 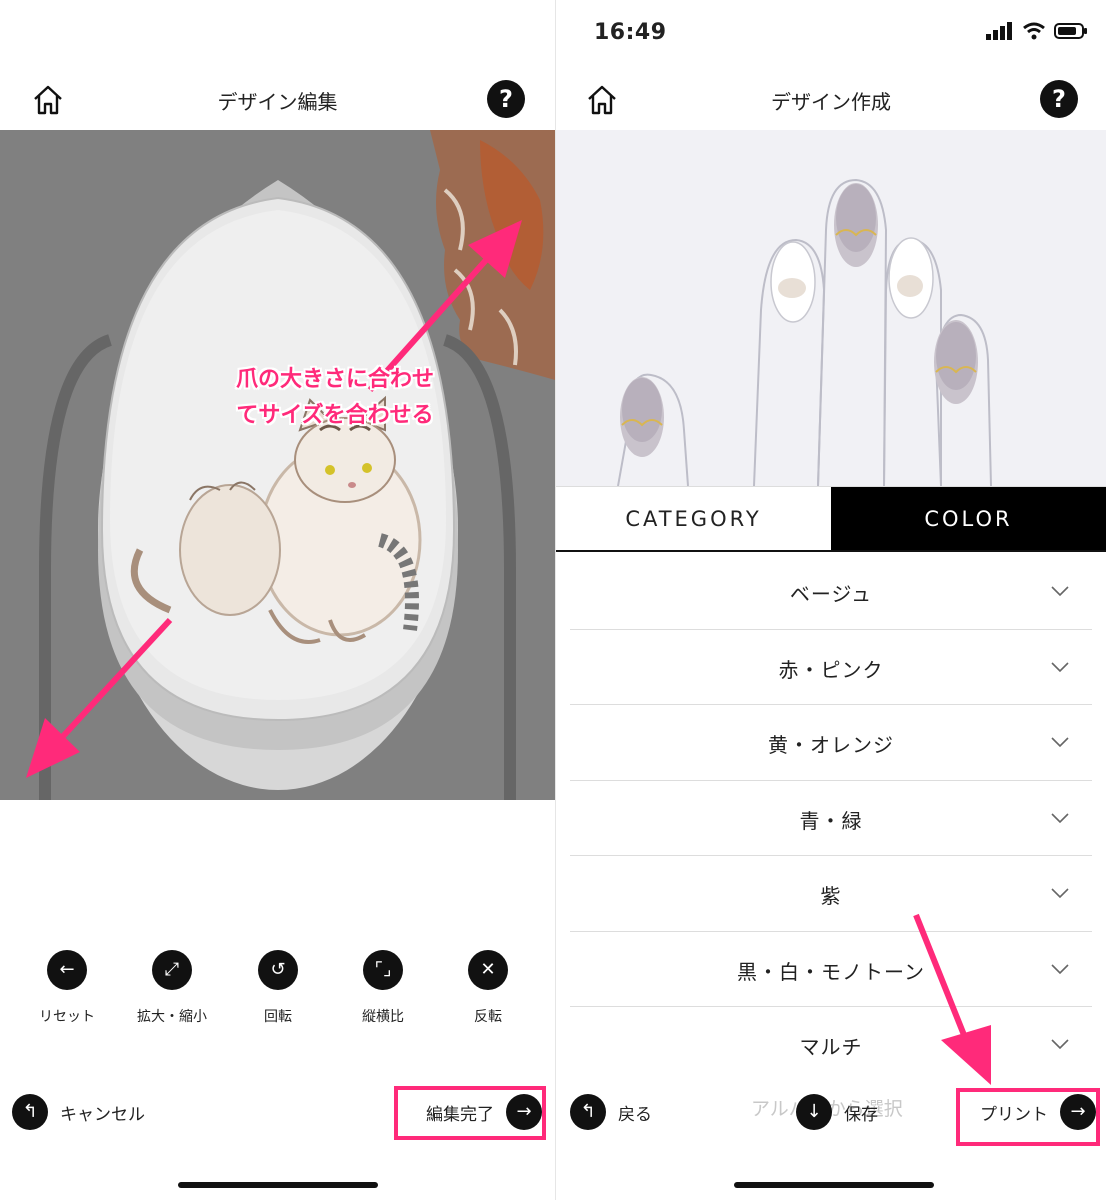 I want to click on color-item-red-pink: 赤・ピンク, so click(x=831, y=667).